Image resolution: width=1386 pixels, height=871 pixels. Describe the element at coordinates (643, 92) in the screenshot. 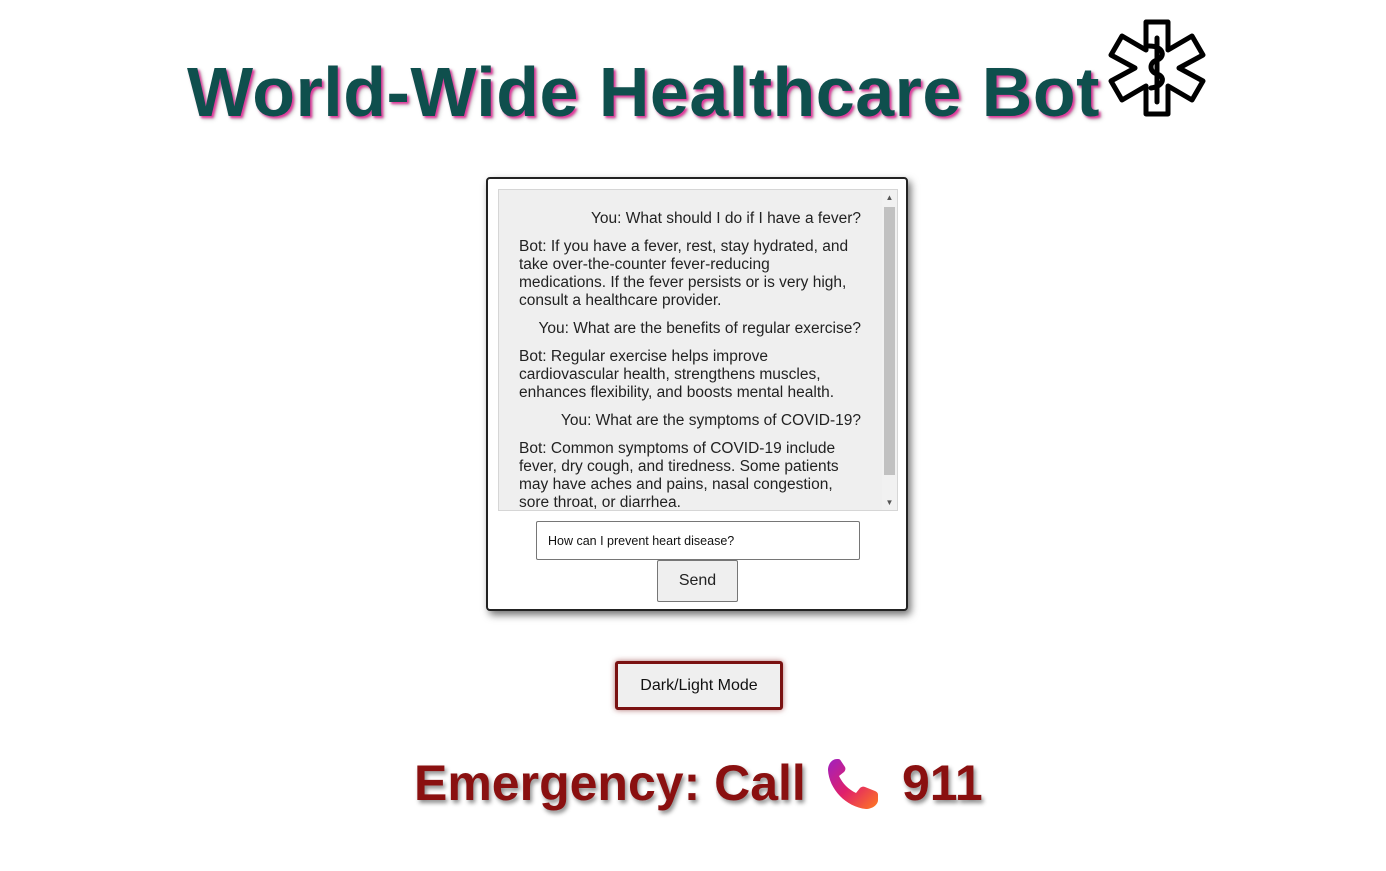

I see `page-title: World-Wide Healthcare Bot` at that location.